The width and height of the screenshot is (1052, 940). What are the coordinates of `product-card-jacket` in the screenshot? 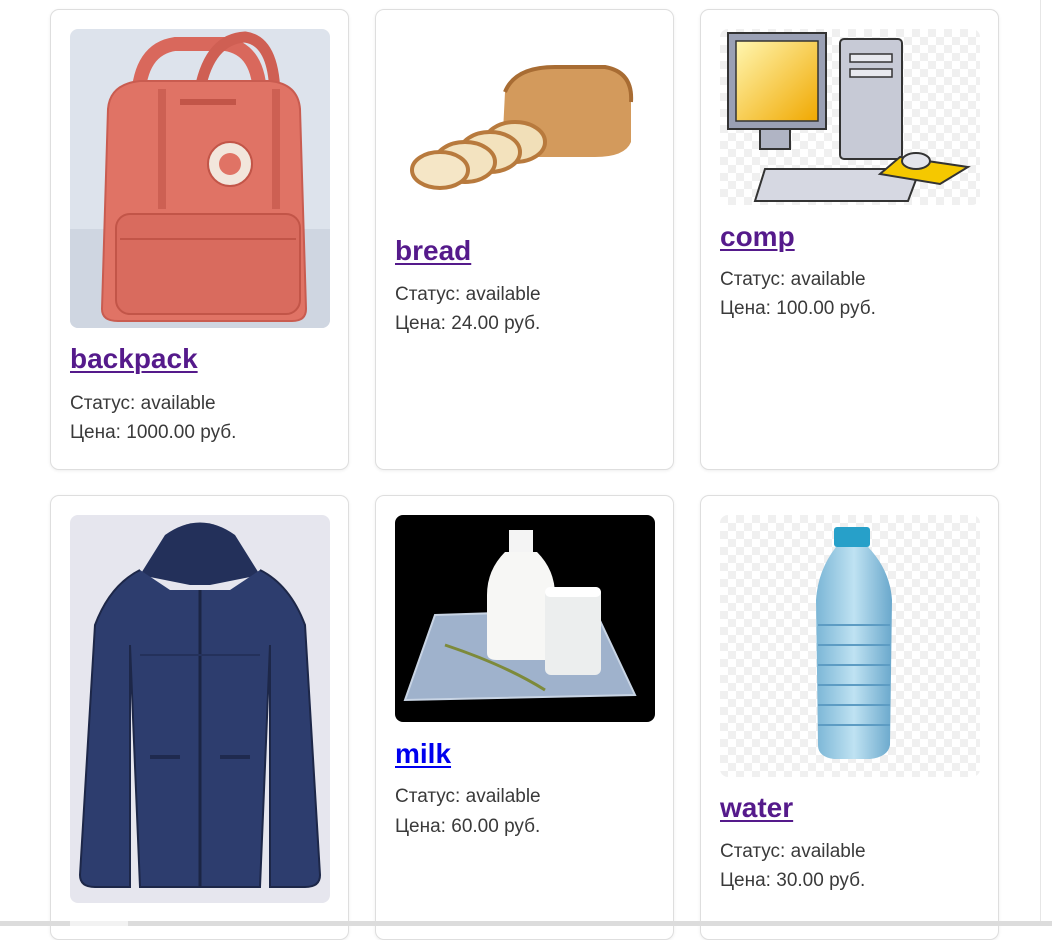 It's located at (199, 717).